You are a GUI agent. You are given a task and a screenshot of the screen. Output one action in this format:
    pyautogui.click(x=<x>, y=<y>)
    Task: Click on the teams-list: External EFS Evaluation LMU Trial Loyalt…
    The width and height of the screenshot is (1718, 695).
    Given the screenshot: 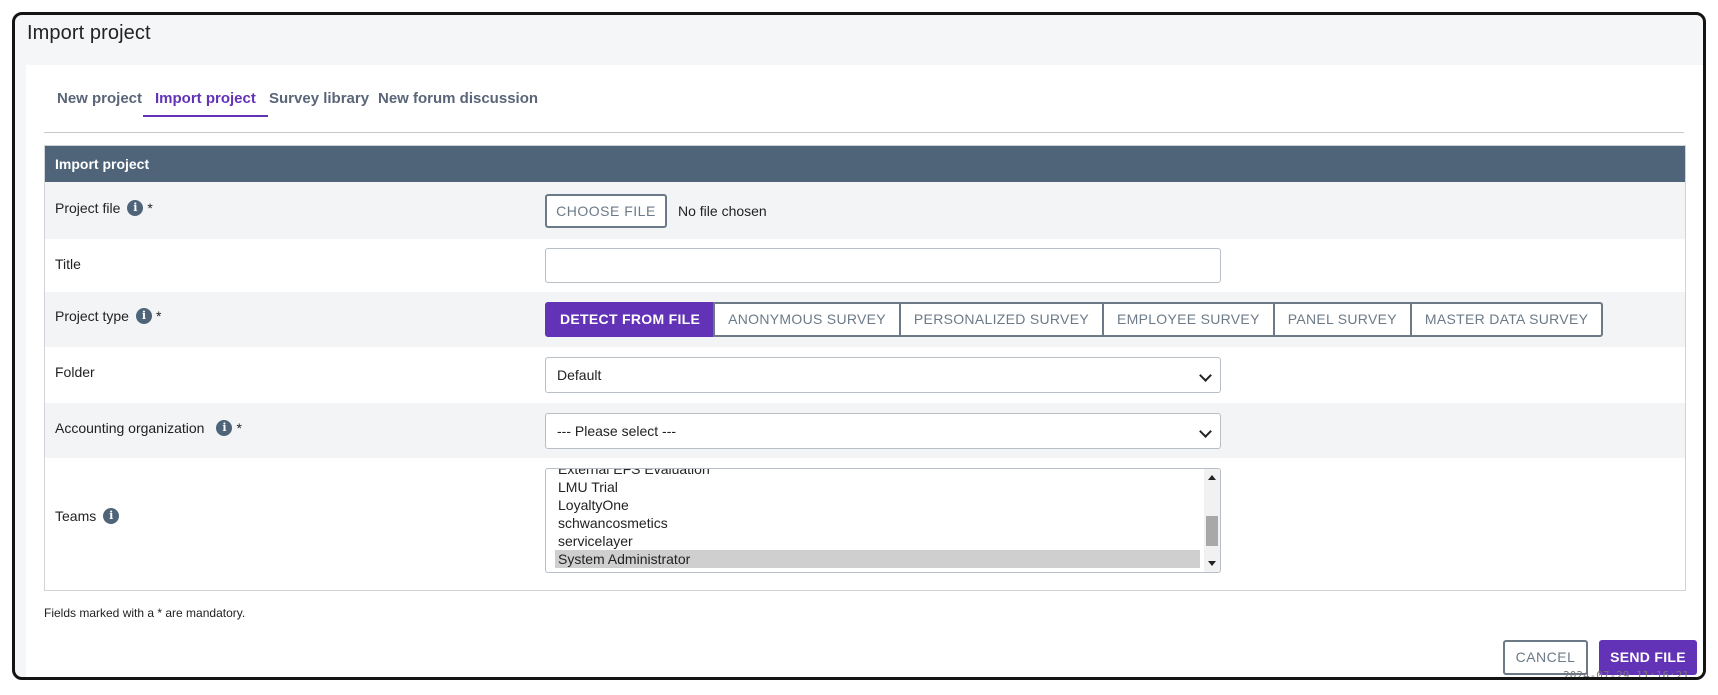 What is the action you would take?
    pyautogui.click(x=877, y=518)
    